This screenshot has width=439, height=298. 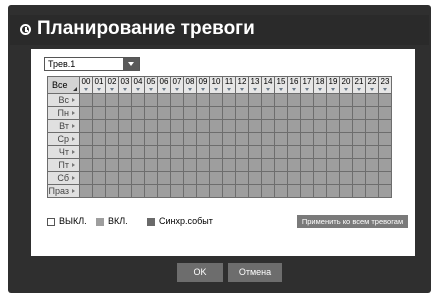 What do you see at coordinates (63, 85) in the screenshot?
I see `select-all-cell: Все` at bounding box center [63, 85].